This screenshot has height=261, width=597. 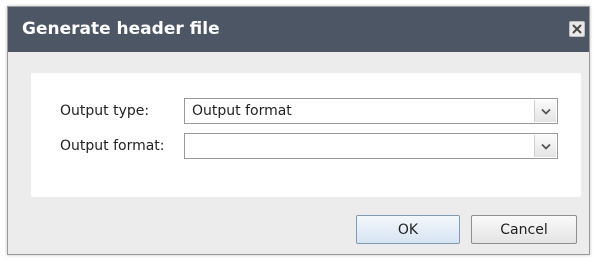 What do you see at coordinates (408, 229) in the screenshot?
I see `ok-button: OK` at bounding box center [408, 229].